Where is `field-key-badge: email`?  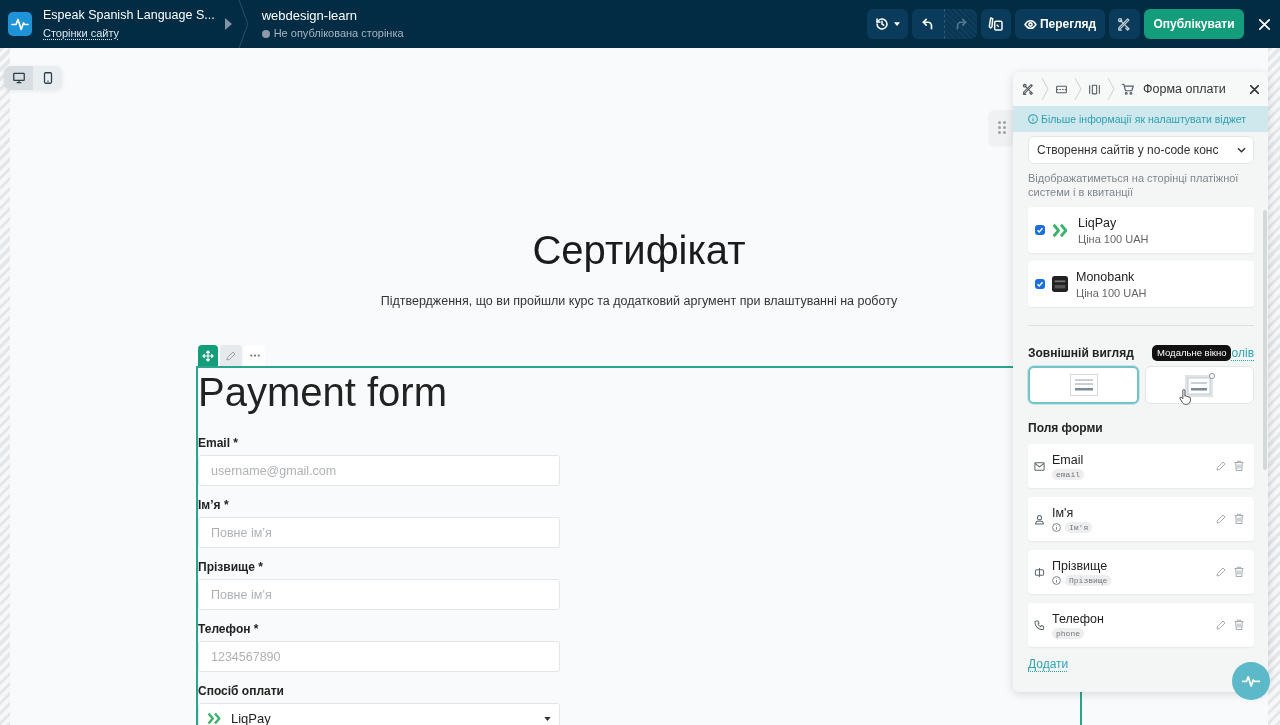 field-key-badge: email is located at coordinates (1068, 474).